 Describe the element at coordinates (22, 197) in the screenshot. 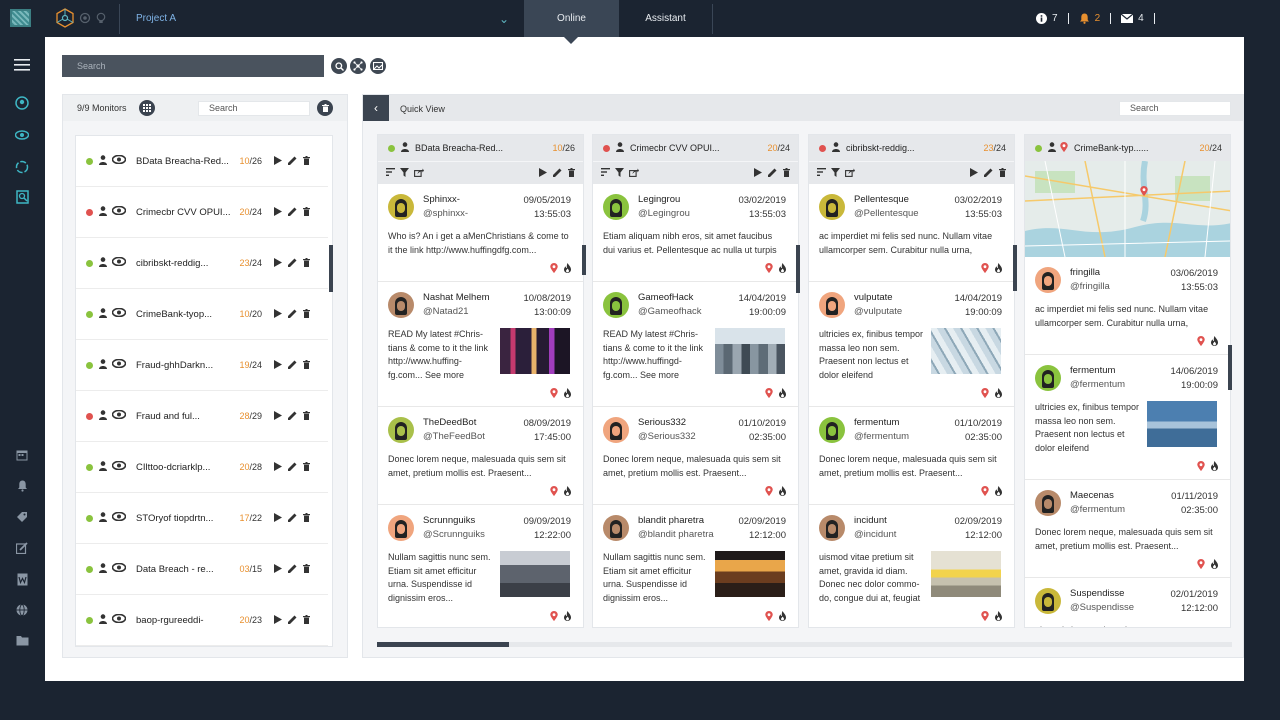

I see `report-icon` at that location.